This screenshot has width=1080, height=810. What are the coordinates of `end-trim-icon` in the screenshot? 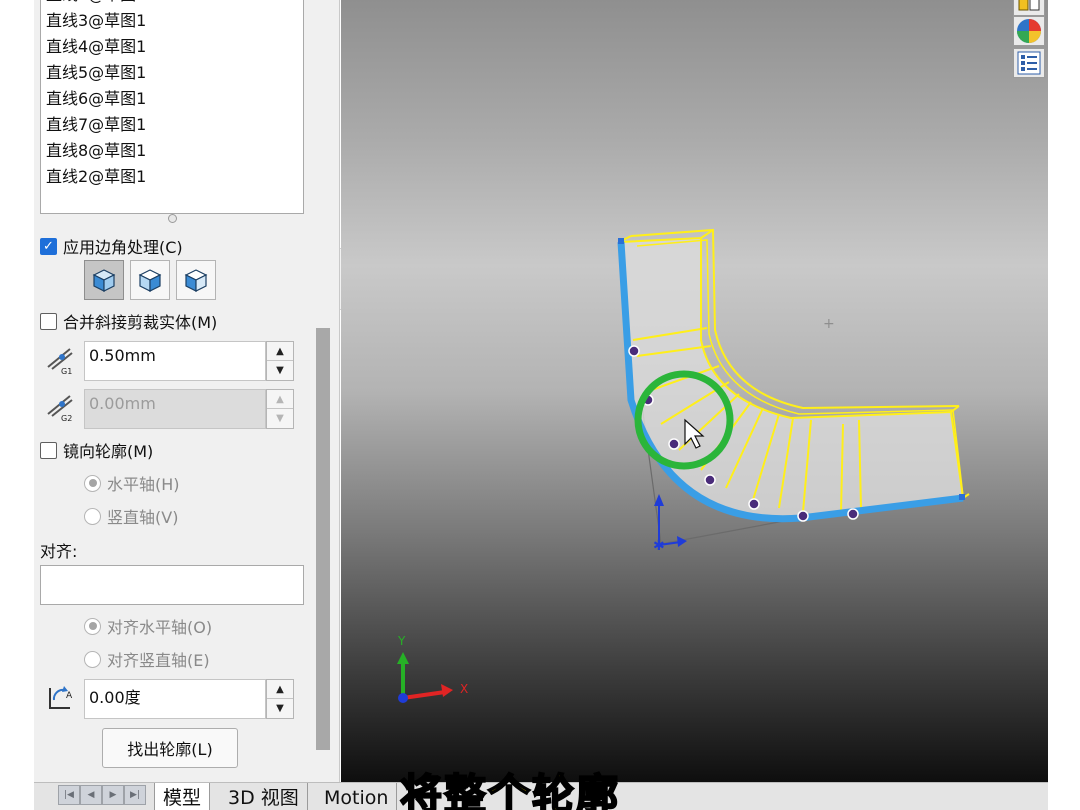 It's located at (104, 280).